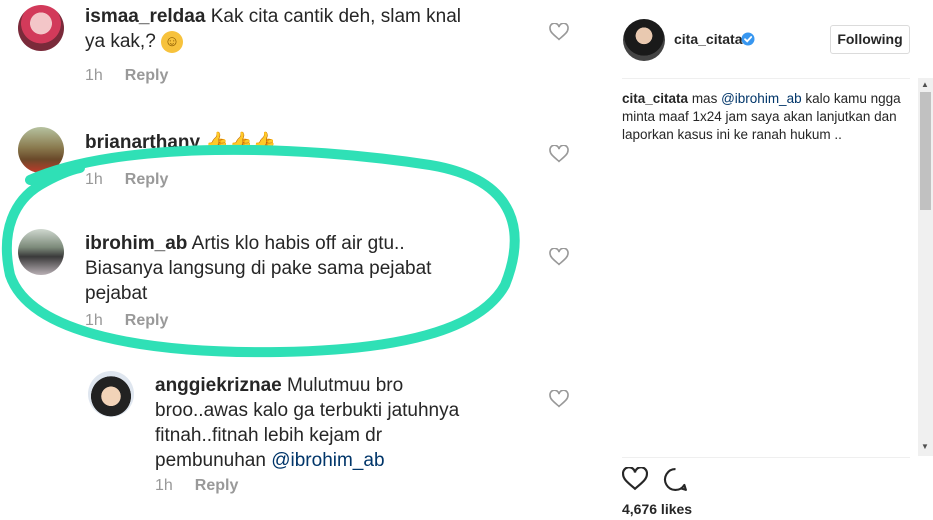 This screenshot has width=933, height=520. Describe the element at coordinates (761, 98) in the screenshot. I see `caption-mention: @ibrohim_ab` at that location.